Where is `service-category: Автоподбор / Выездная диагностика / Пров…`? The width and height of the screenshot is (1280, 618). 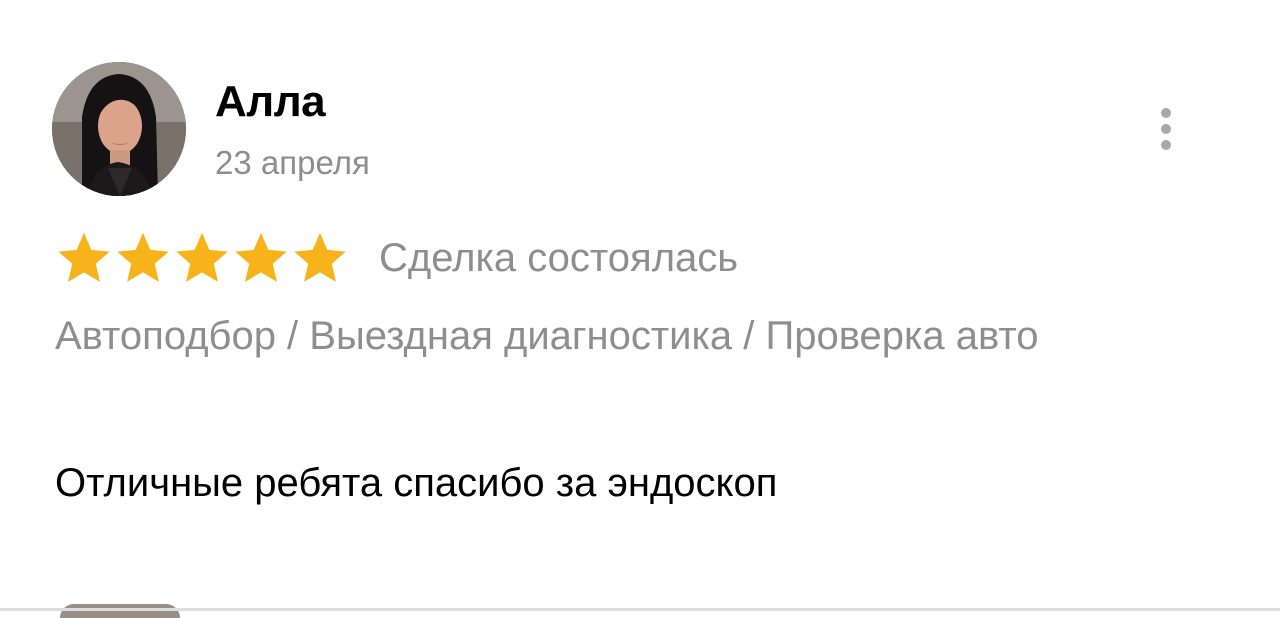 service-category: Автоподбор / Выездная диагностика / Пров… is located at coordinates (547, 336).